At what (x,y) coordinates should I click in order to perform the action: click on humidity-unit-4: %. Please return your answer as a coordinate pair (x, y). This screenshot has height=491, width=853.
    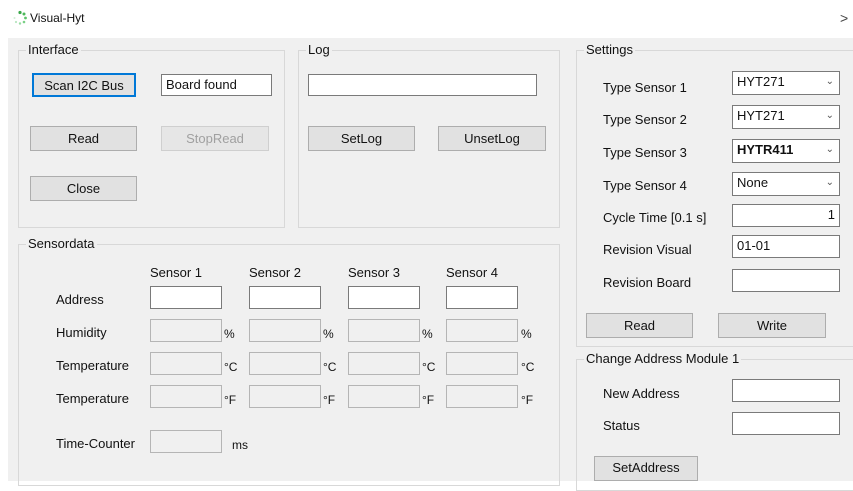
    Looking at the image, I should click on (526, 334).